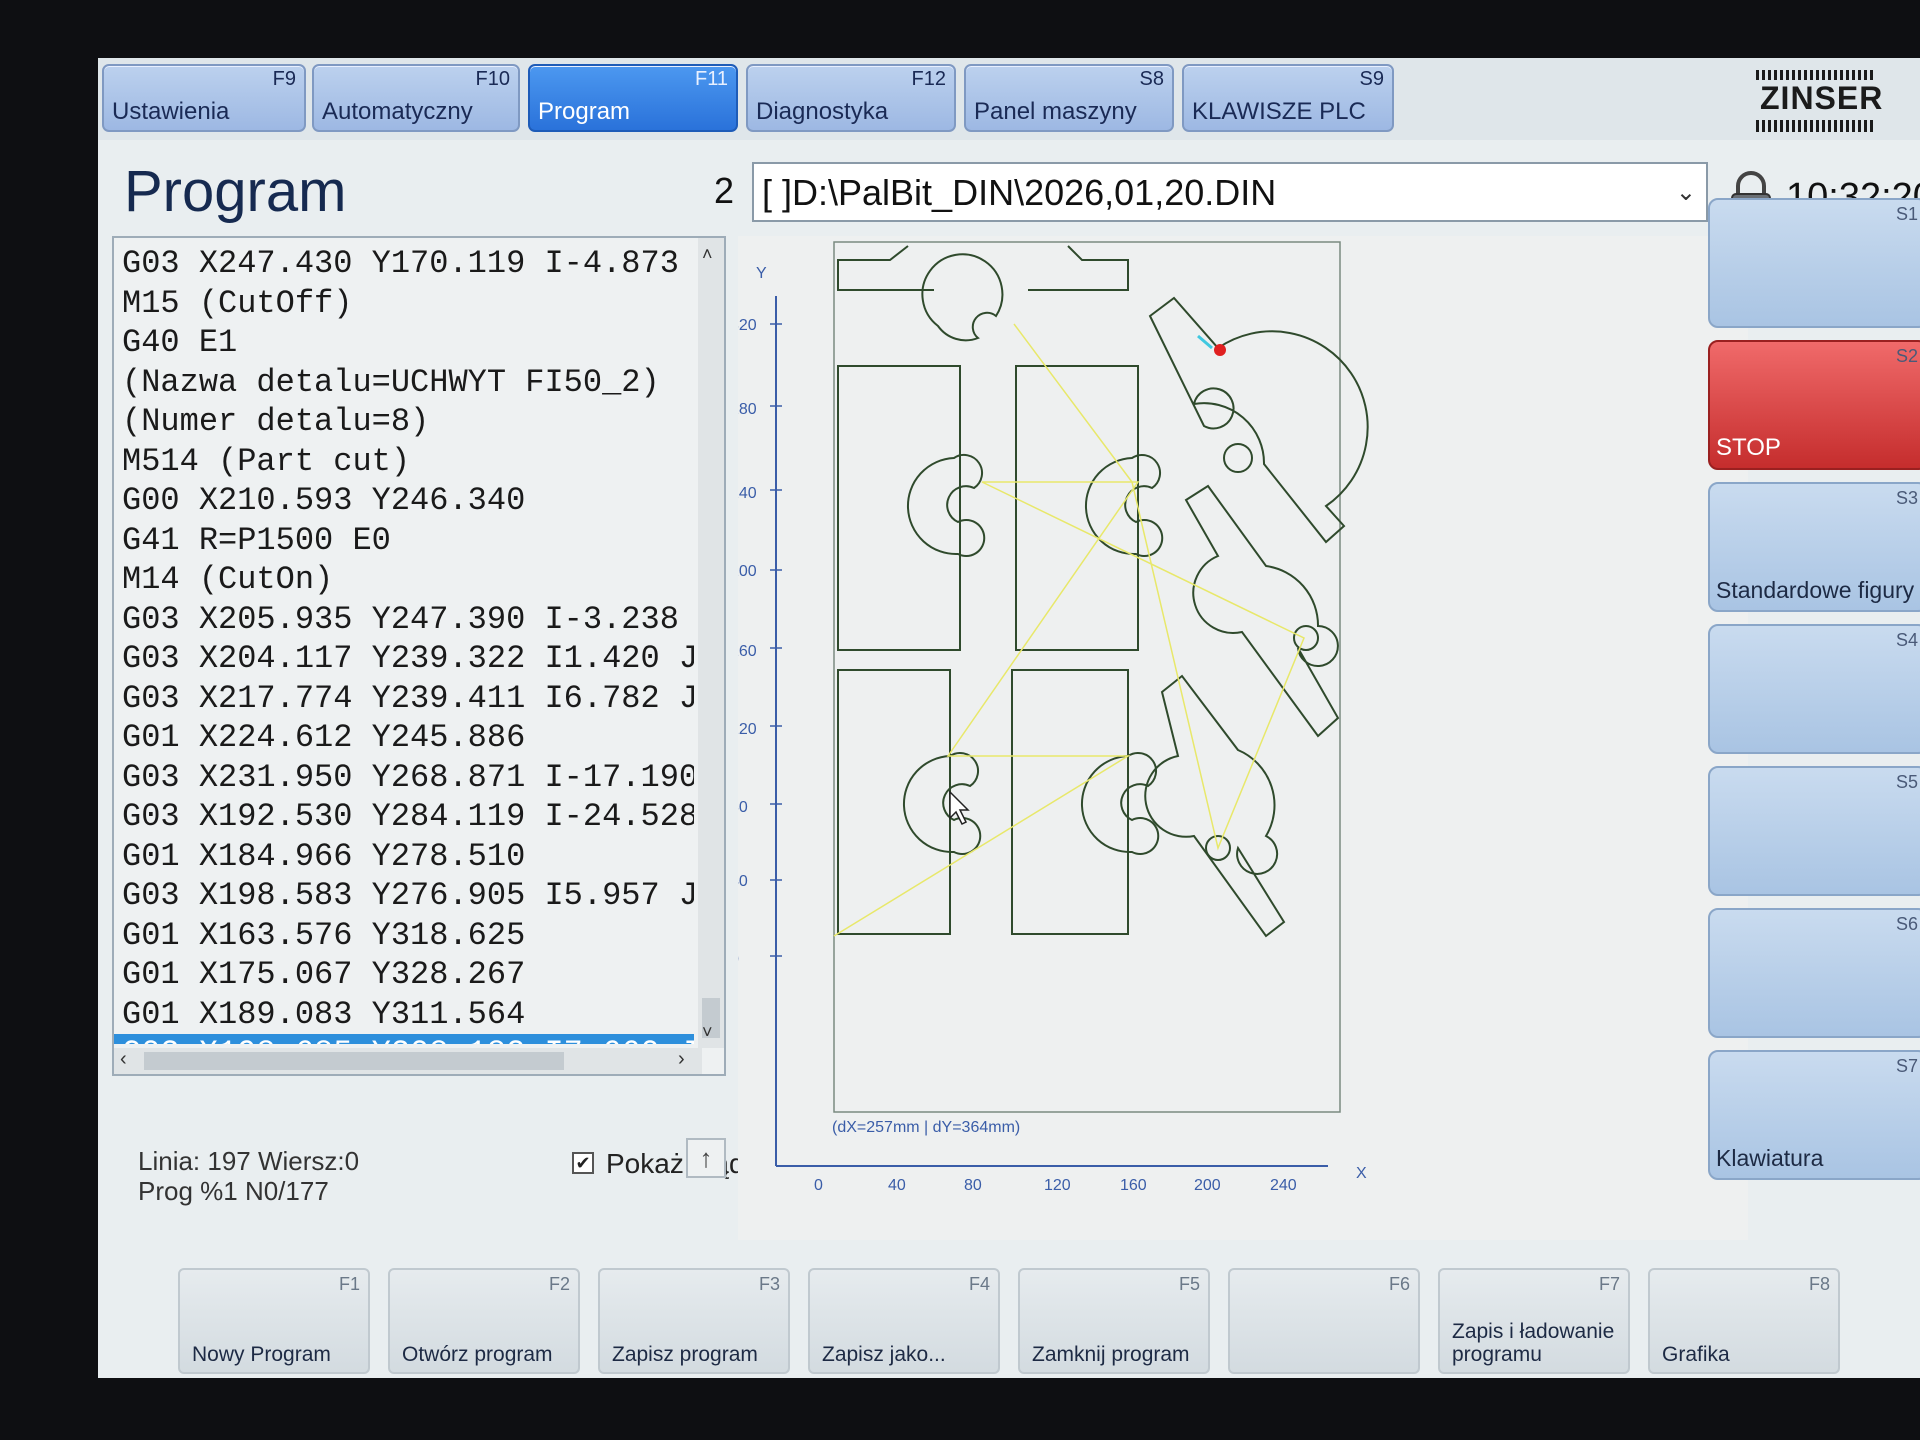  What do you see at coordinates (404, 383) in the screenshot?
I see `code-line: (Nazwa detalu=UCHWYT FI50_2)` at bounding box center [404, 383].